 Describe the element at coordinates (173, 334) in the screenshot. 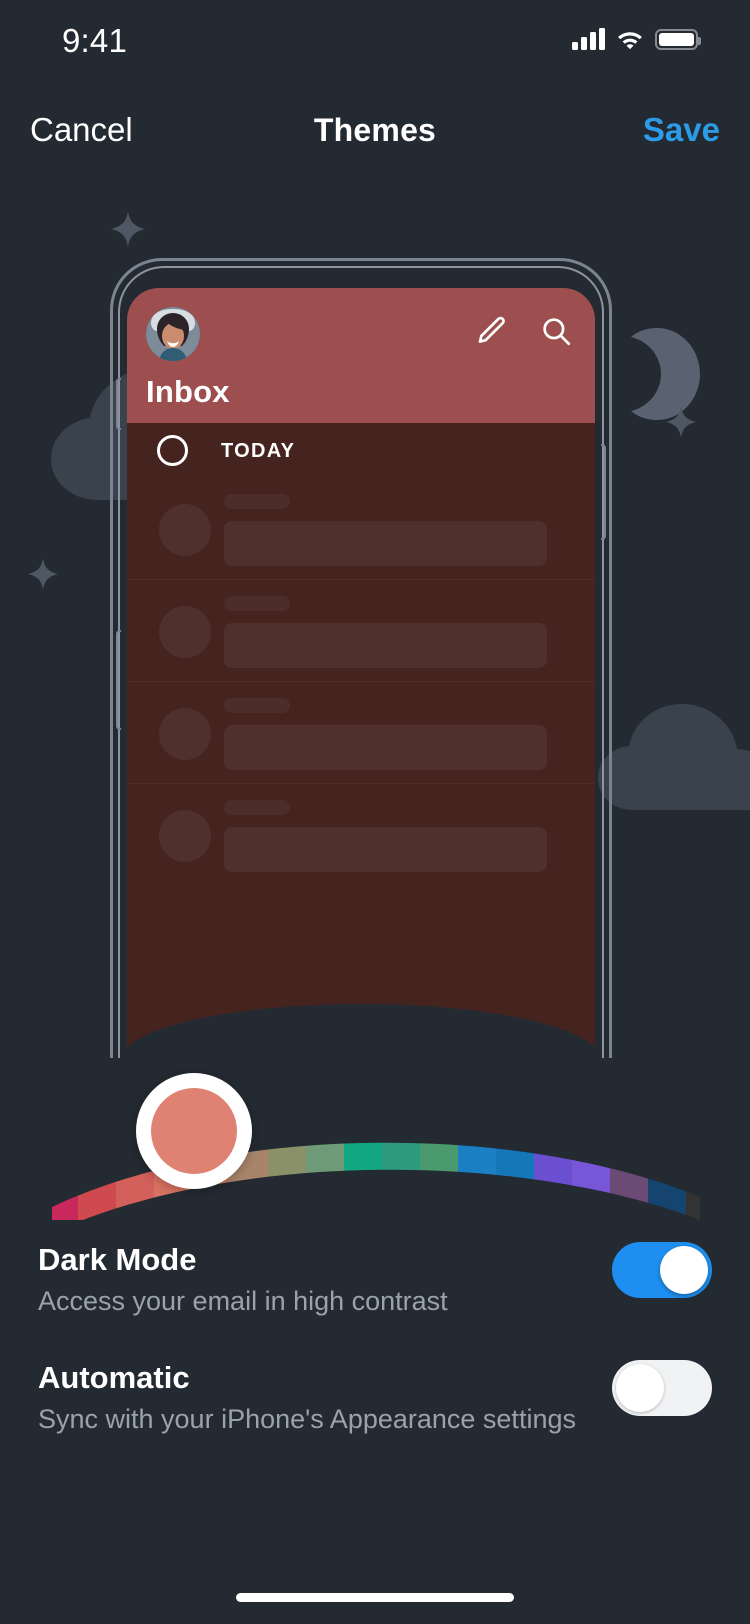

I see `avatar` at that location.